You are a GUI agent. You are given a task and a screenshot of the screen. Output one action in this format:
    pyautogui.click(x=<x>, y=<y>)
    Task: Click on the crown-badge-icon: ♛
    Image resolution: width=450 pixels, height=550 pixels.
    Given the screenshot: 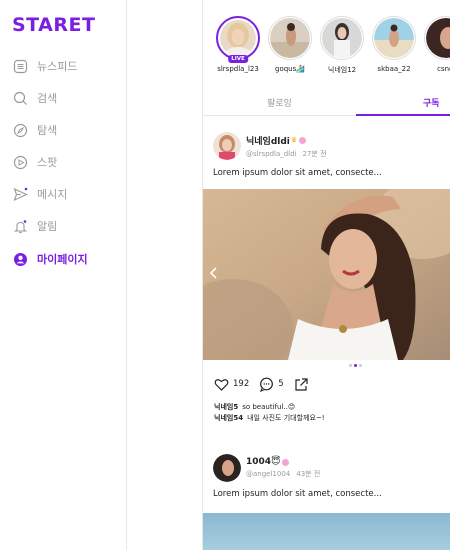 What is the action you would take?
    pyautogui.click(x=294, y=140)
    